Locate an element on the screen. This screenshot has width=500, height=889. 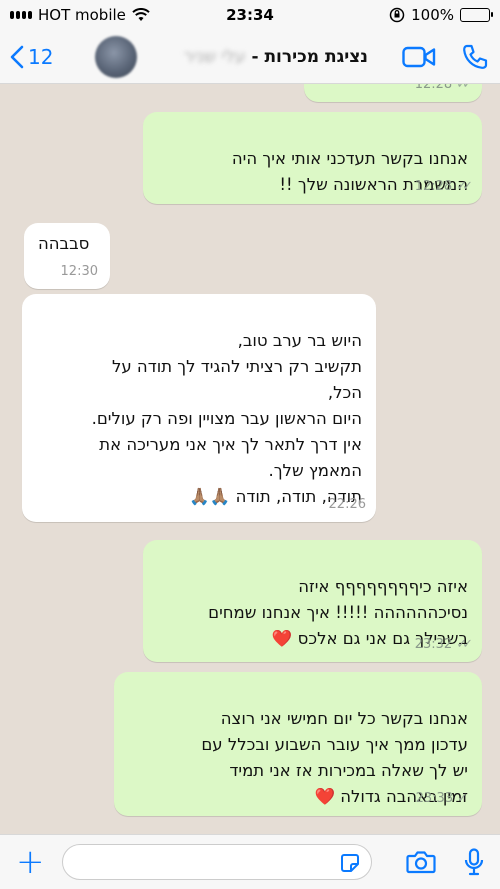
video-call-icon is located at coordinates (419, 57).